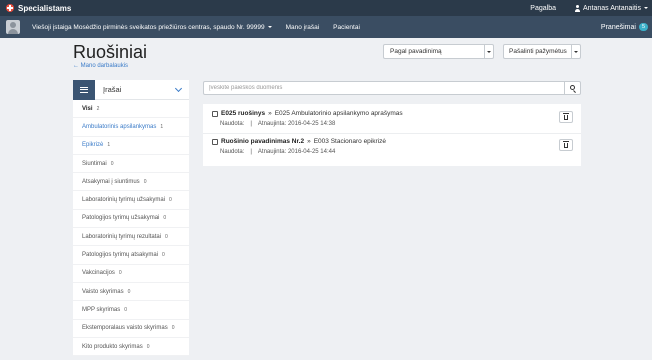 Image resolution: width=652 pixels, height=360 pixels. What do you see at coordinates (296, 152) in the screenshot?
I see `draft-updated: Atnaujinta: 2016-04-25 14:44` at bounding box center [296, 152].